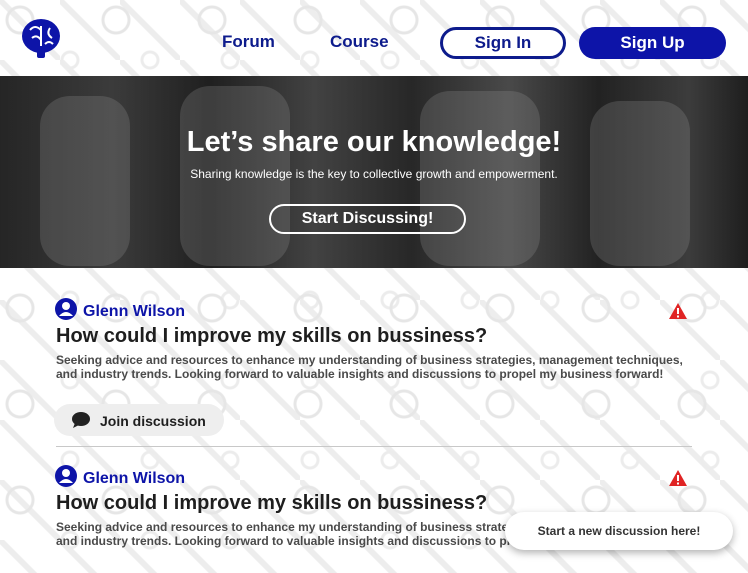 This screenshot has width=748, height=573. I want to click on nav-forum-link: Forum, so click(248, 42).